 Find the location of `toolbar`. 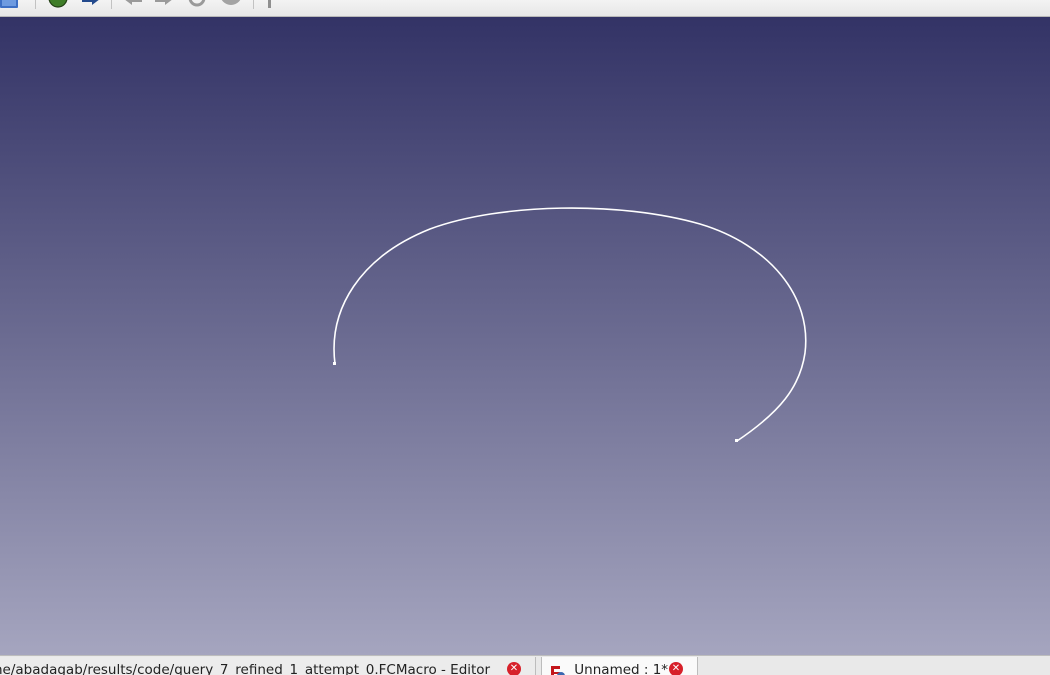

toolbar is located at coordinates (525, 8).